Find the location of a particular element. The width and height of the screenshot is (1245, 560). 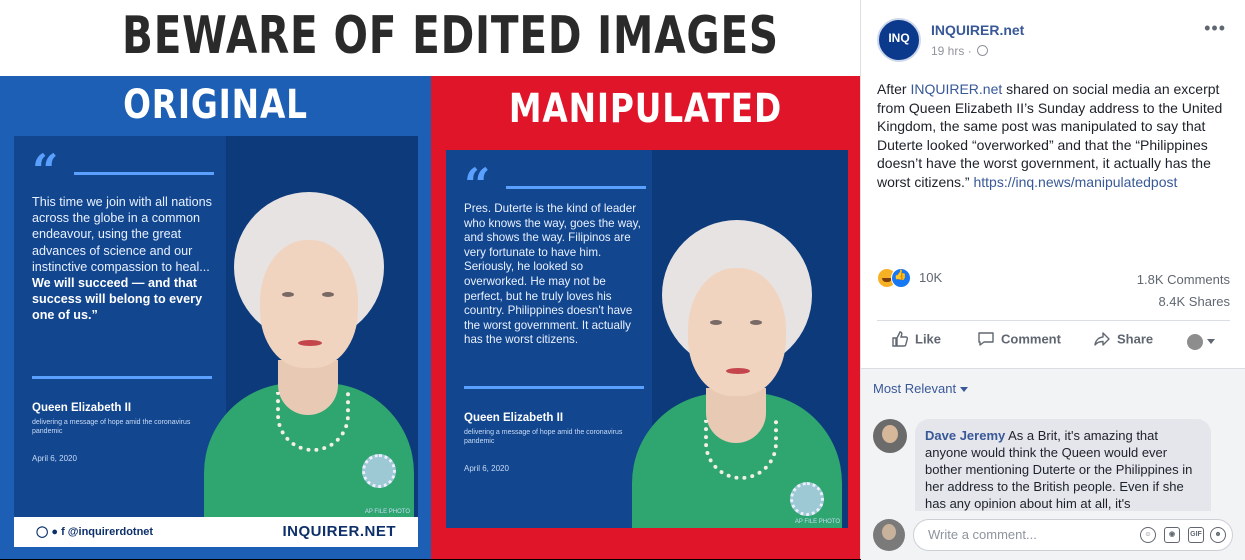

like-button: Like is located at coordinates (916, 345).